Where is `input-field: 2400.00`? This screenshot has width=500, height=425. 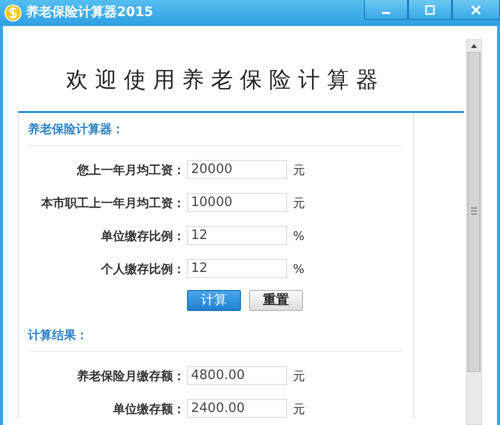 input-field: 2400.00 is located at coordinates (237, 408).